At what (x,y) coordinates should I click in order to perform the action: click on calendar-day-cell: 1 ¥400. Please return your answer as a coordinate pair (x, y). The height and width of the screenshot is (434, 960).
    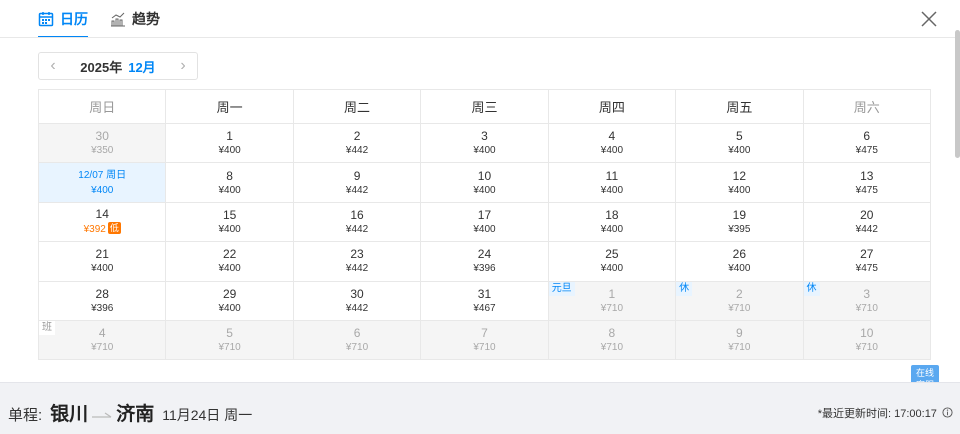
    Looking at the image, I should click on (229, 143).